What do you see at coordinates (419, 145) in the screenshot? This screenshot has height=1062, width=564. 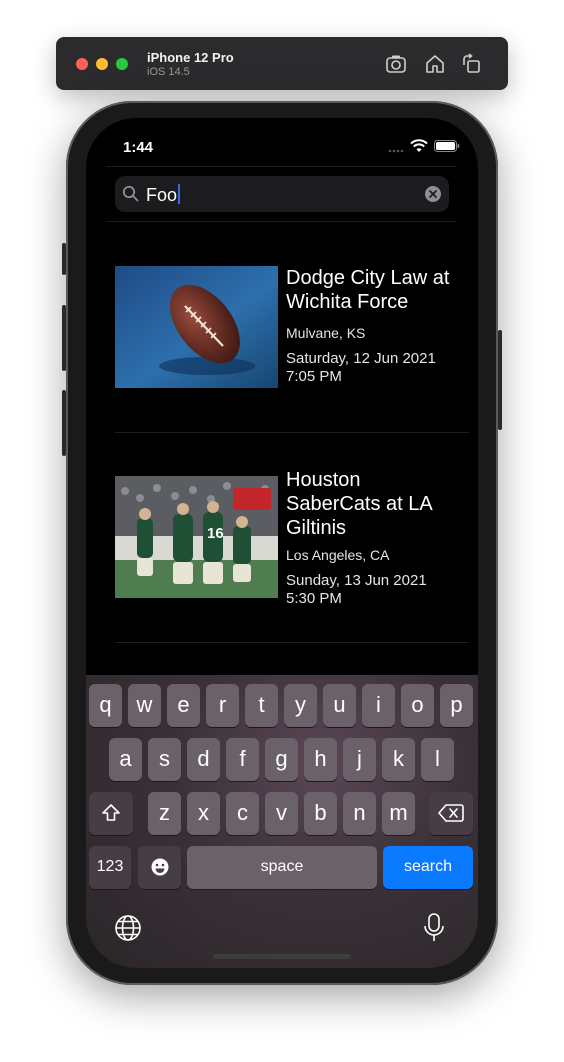 I see `wifi-icon` at bounding box center [419, 145].